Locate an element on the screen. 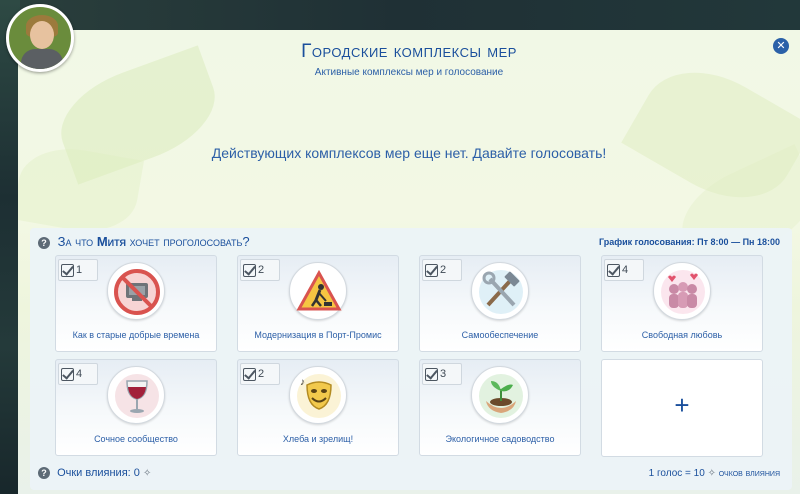 The height and width of the screenshot is (494, 800). policy-card: 4 Сочное сообщество is located at coordinates (136, 407).